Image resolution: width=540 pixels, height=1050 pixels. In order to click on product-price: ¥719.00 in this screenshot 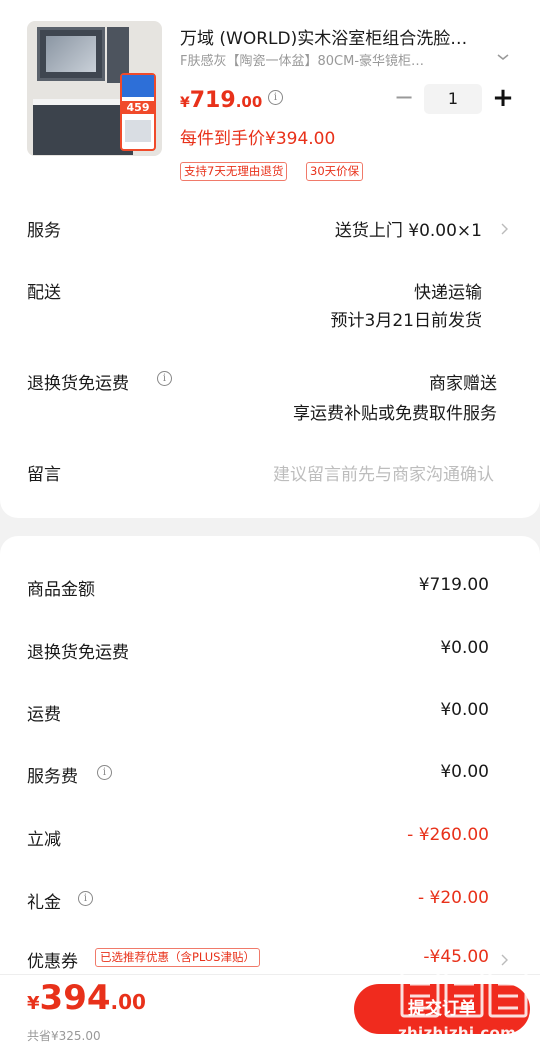, I will do `click(221, 100)`.